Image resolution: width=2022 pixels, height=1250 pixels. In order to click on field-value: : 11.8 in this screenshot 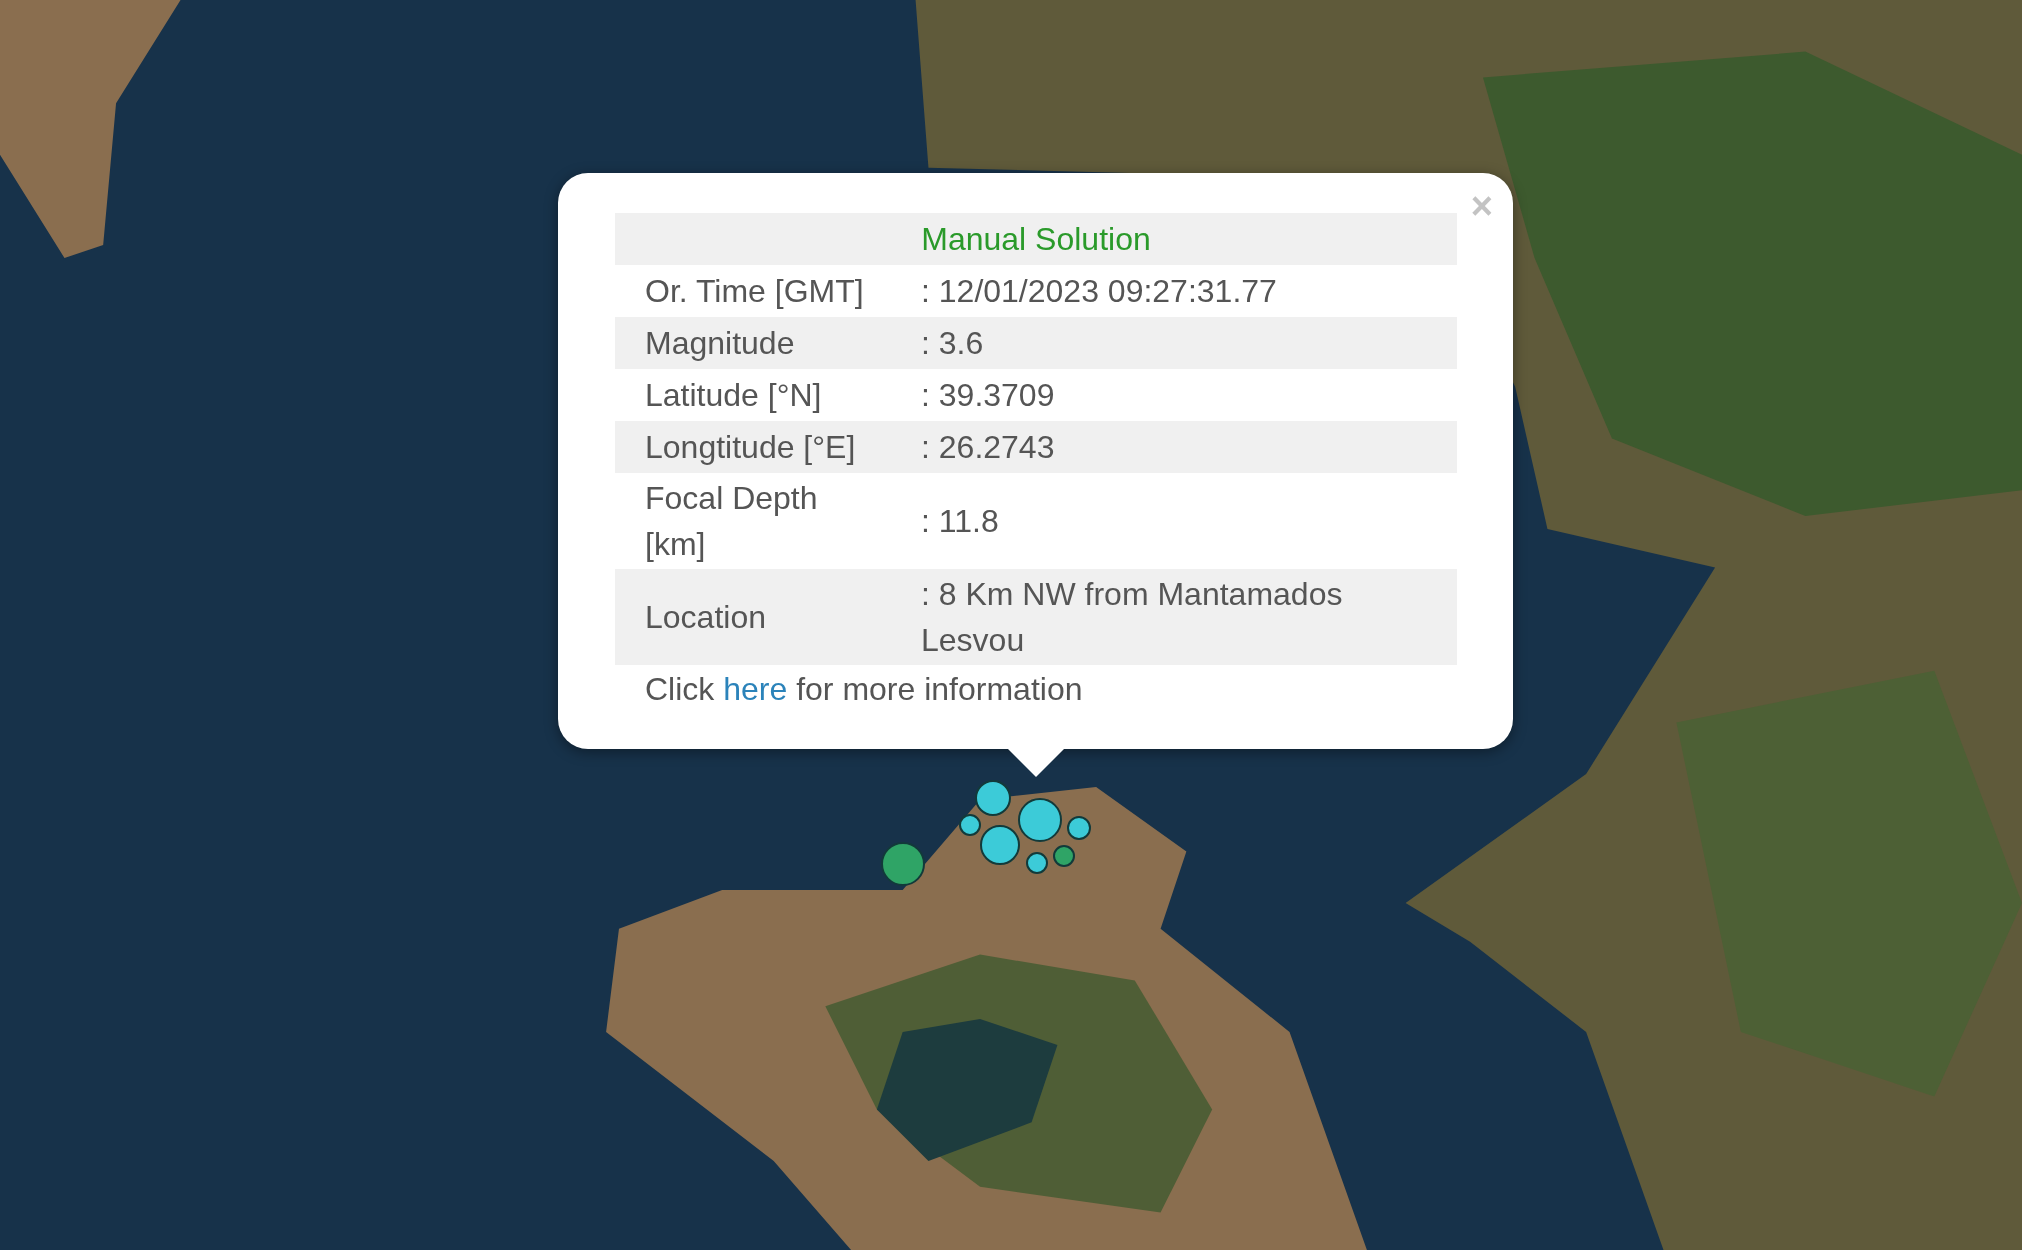, I will do `click(960, 521)`.